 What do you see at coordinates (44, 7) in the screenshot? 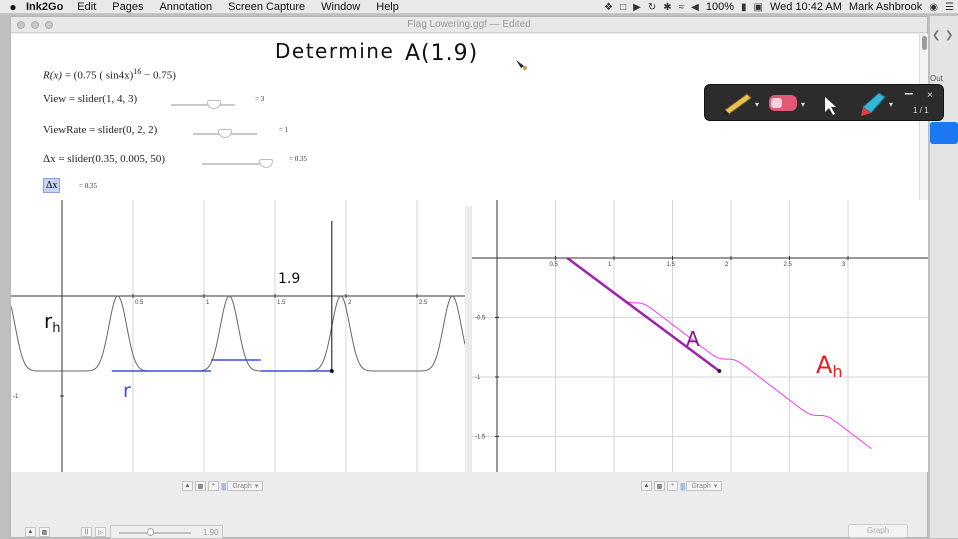
I see `app-menu: Ink2Go` at bounding box center [44, 7].